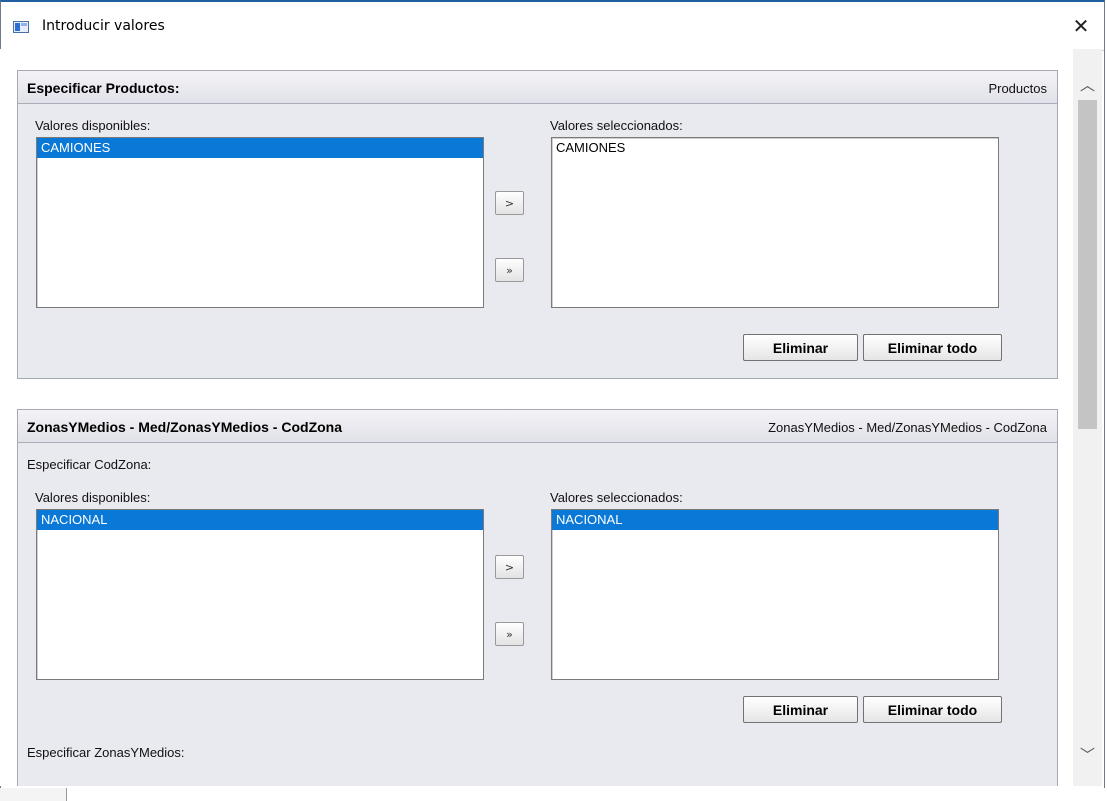  I want to click on scroll-up-icon: ︿, so click(1087, 84).